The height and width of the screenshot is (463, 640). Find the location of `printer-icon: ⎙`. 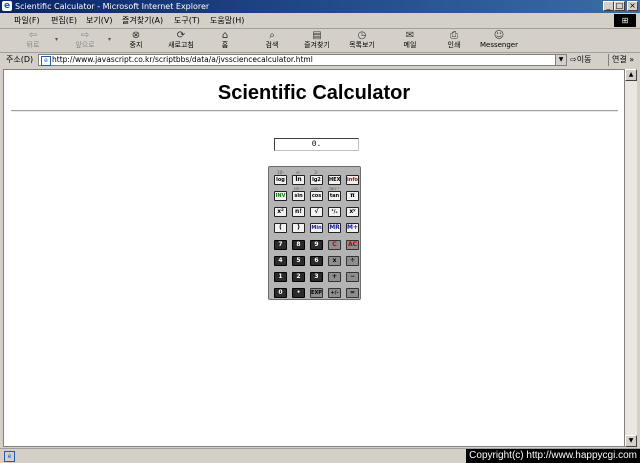

printer-icon: ⎙ is located at coordinates (454, 35).